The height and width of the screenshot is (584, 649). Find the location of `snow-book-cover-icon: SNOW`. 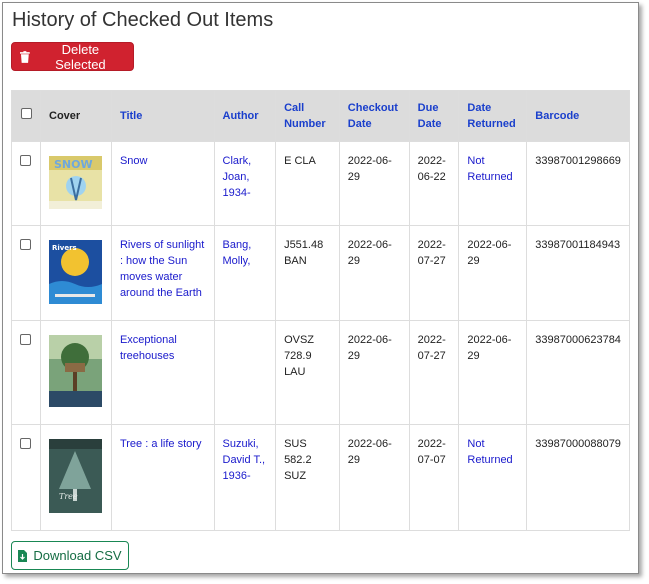

snow-book-cover-icon: SNOW is located at coordinates (75, 182).